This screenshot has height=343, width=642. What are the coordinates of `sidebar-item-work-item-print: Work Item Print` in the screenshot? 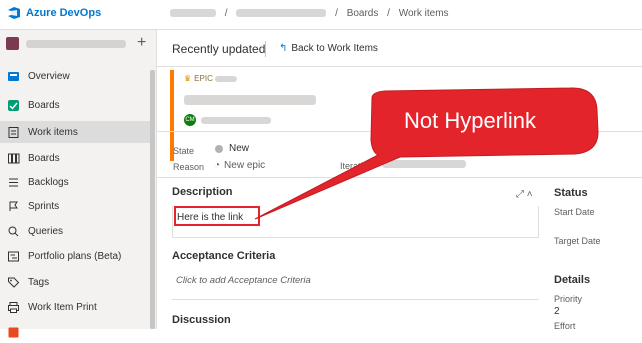 It's located at (75, 307).